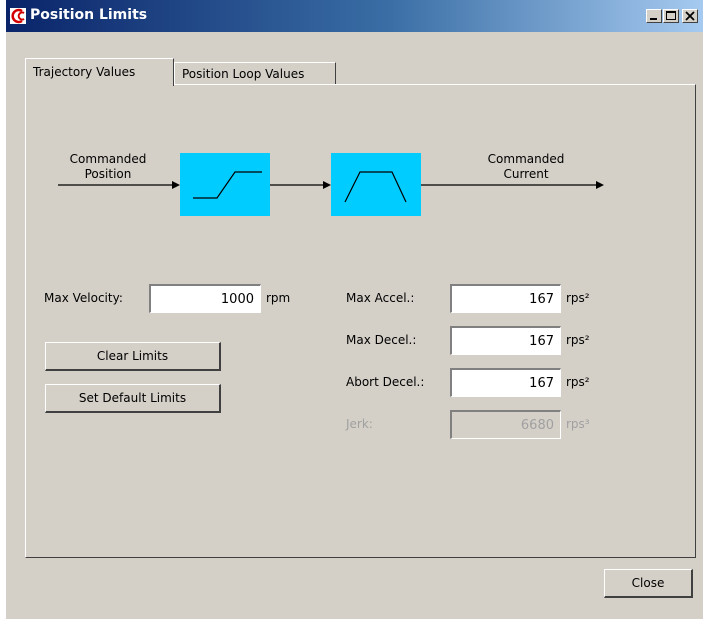 Image resolution: width=703 pixels, height=619 pixels. I want to click on accel-limit-block, so click(376, 184).